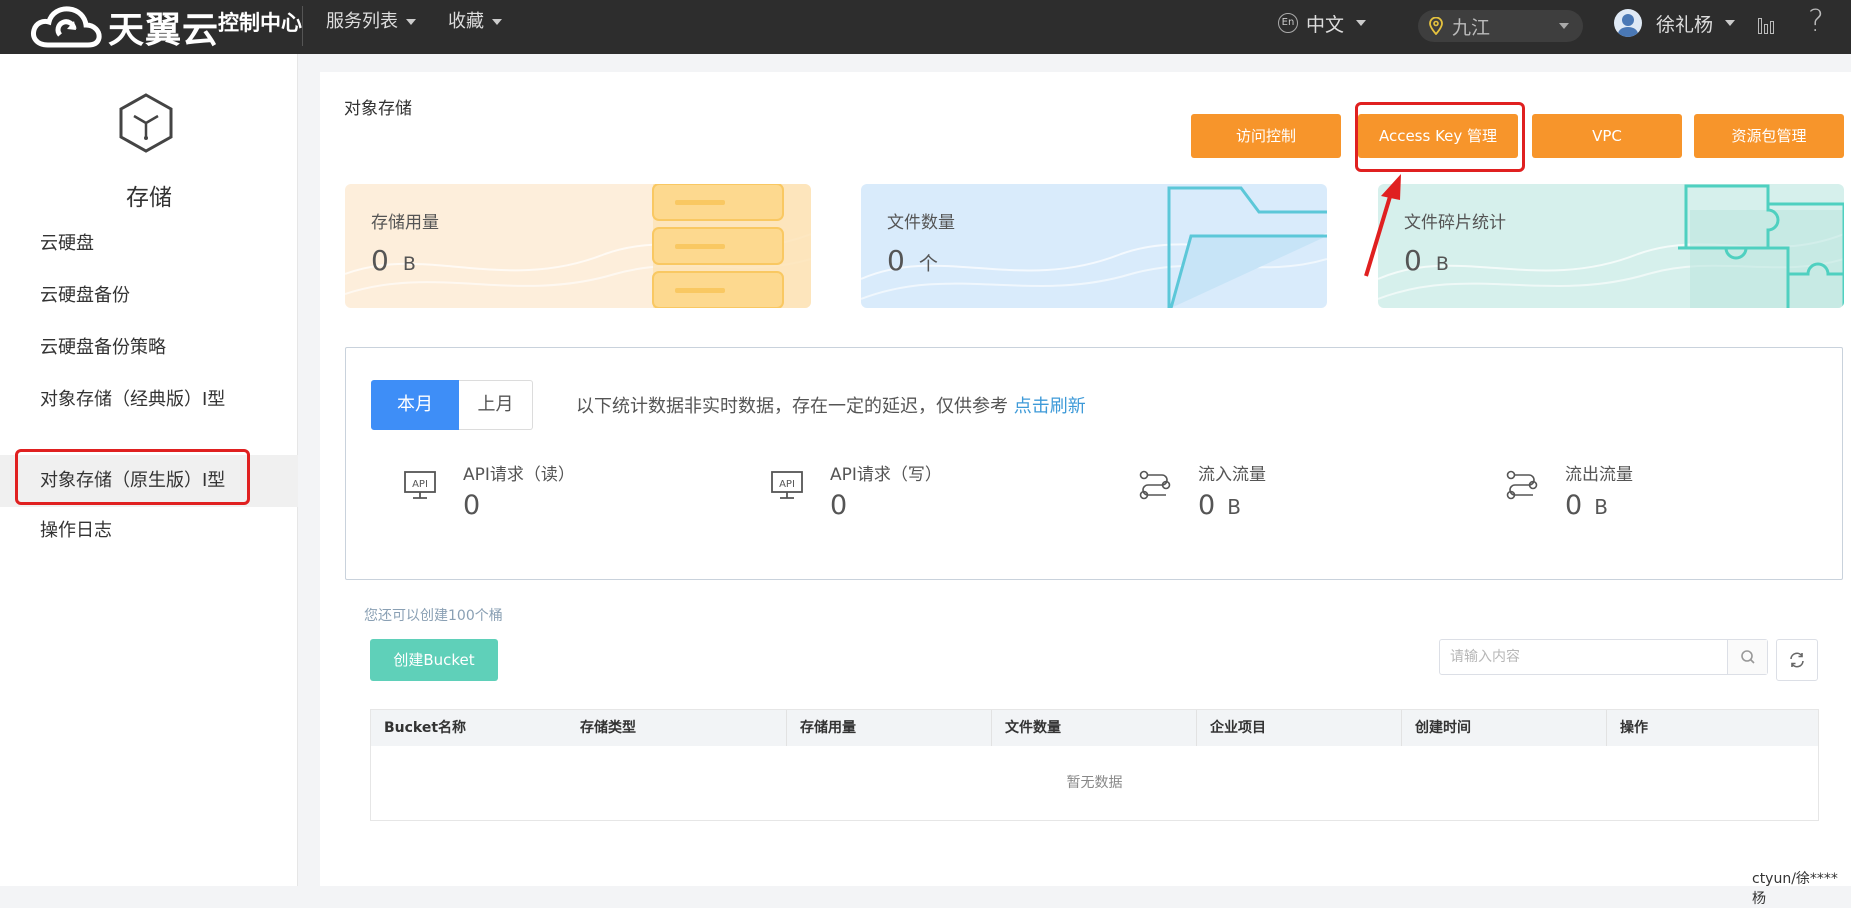 This screenshot has height=908, width=1851. I want to click on sidebar-item-operation-log: 操作日志, so click(149, 531).